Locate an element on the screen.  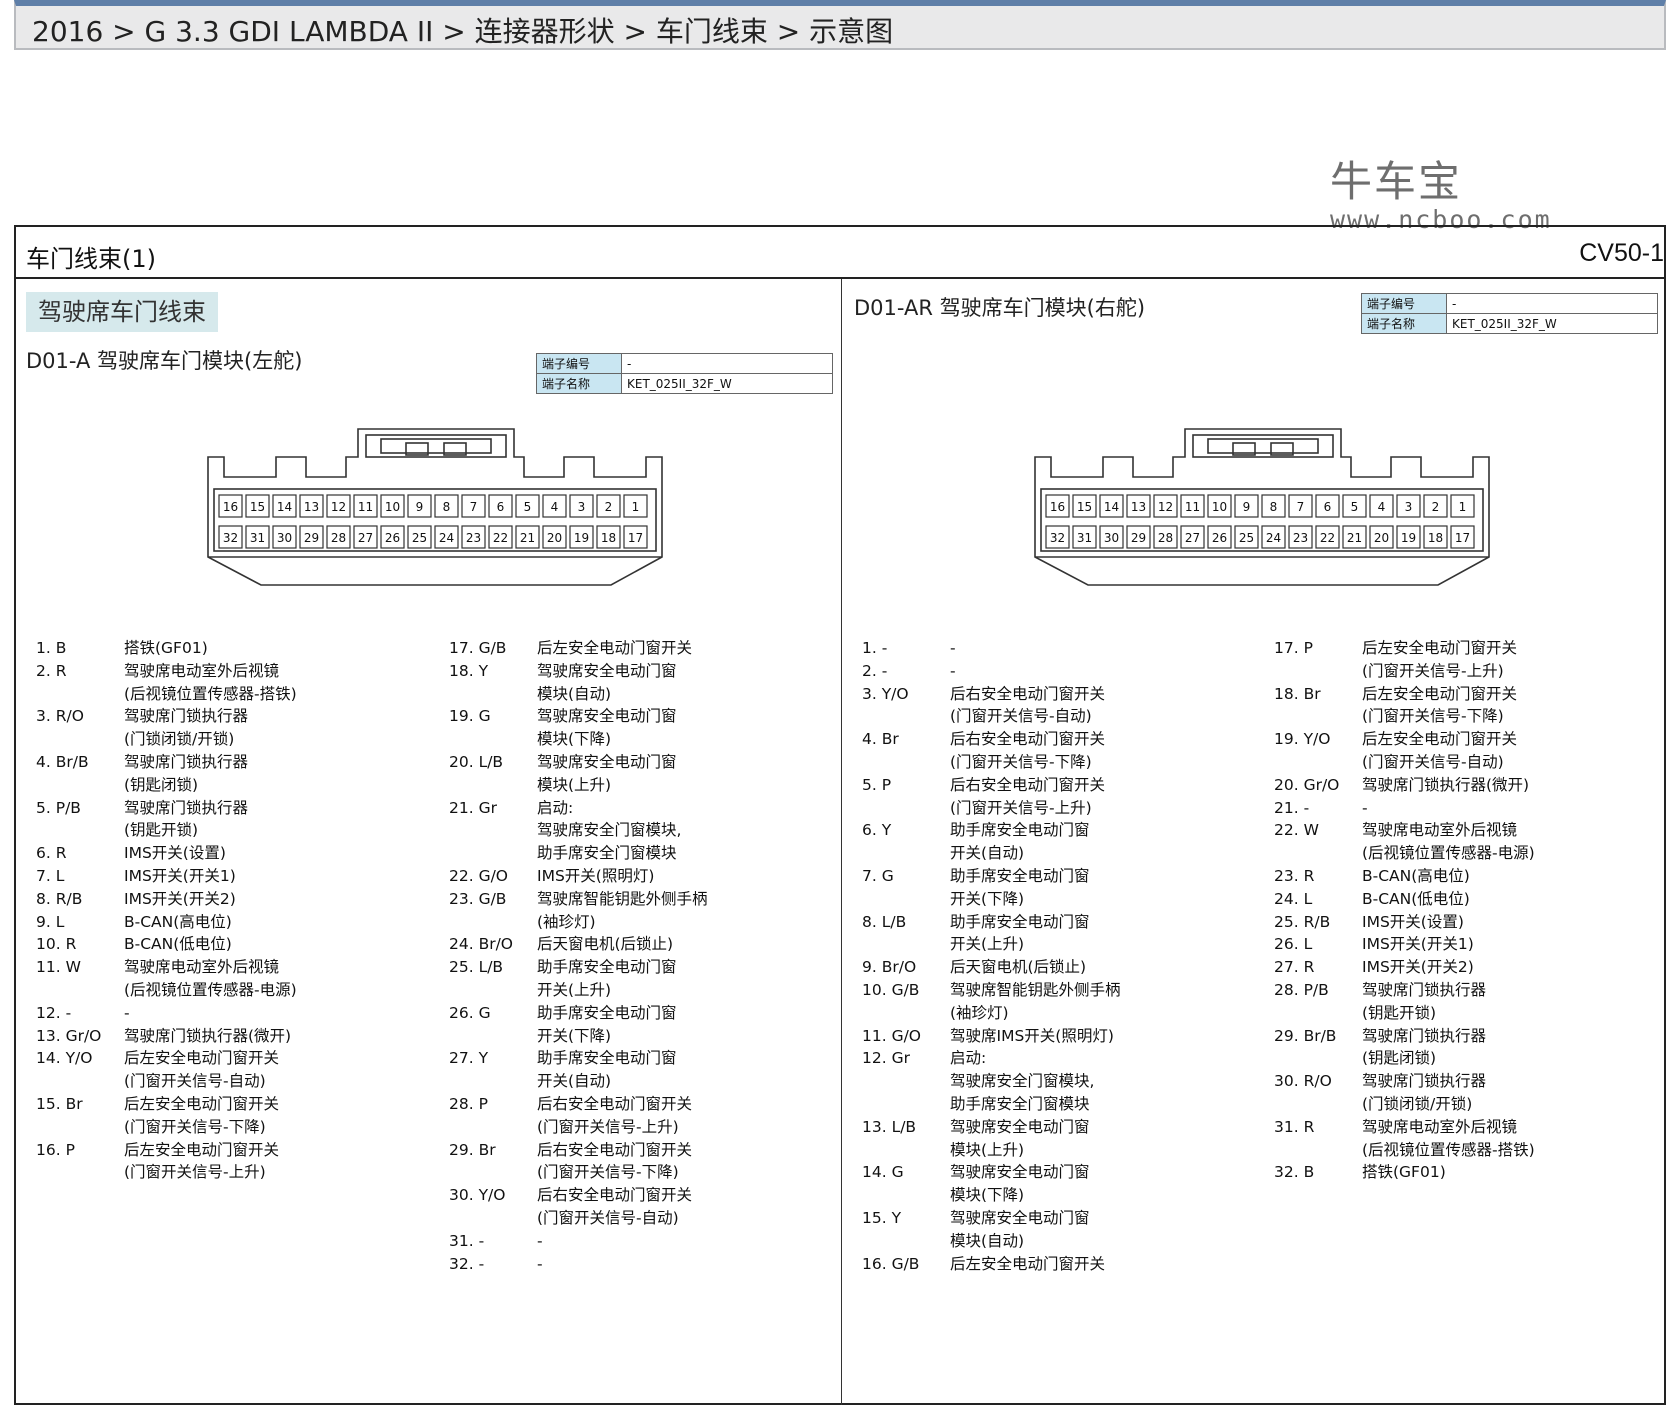
pin-entry: 30. Y/O 后右安全电动门窗开关 (门窗开关信号-自动) is located at coordinates (641, 1207).